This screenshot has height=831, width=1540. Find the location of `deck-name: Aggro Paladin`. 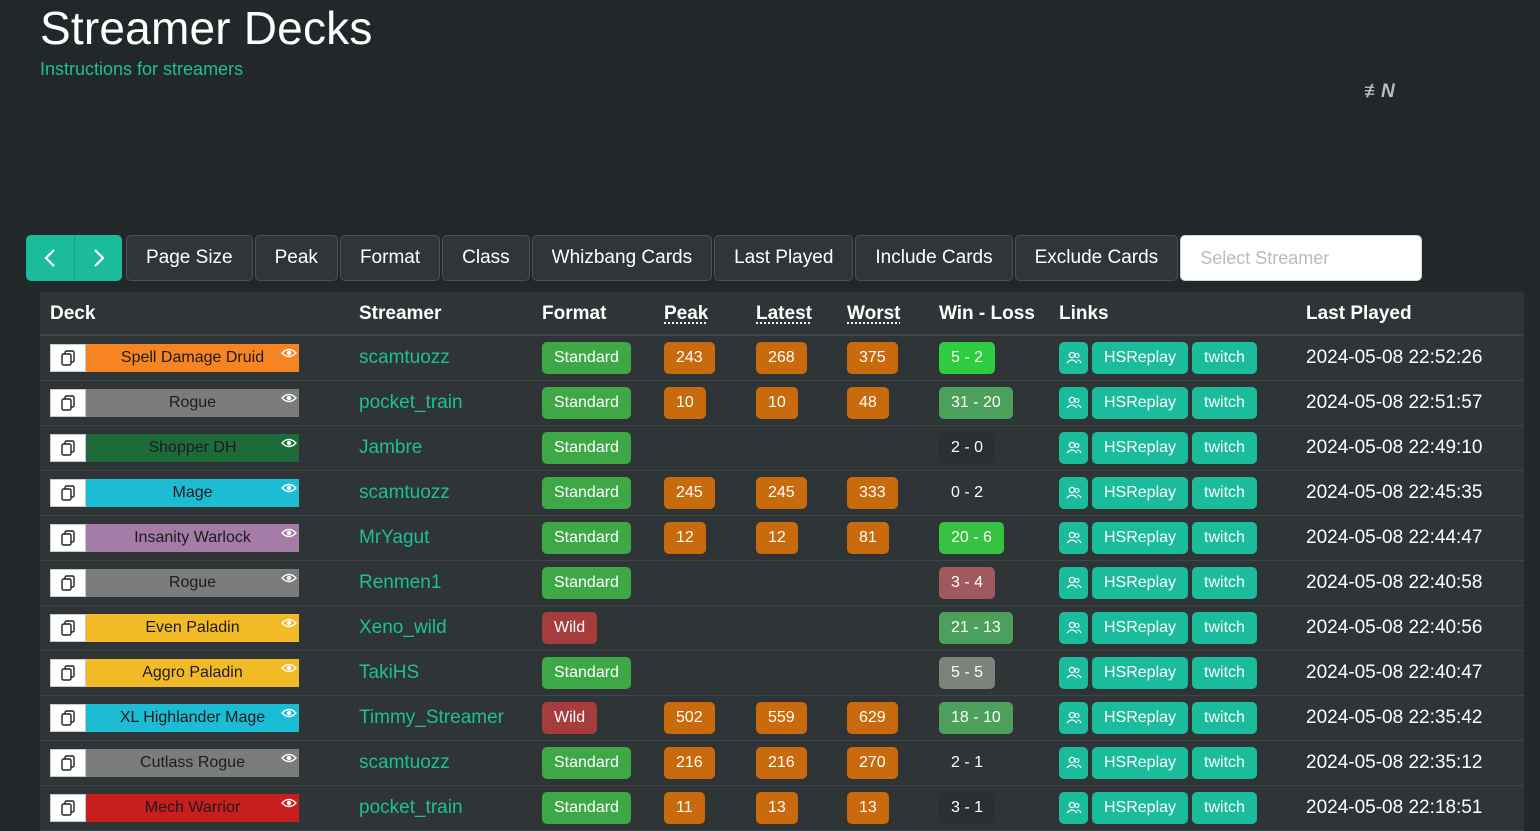

deck-name: Aggro Paladin is located at coordinates (192, 673).